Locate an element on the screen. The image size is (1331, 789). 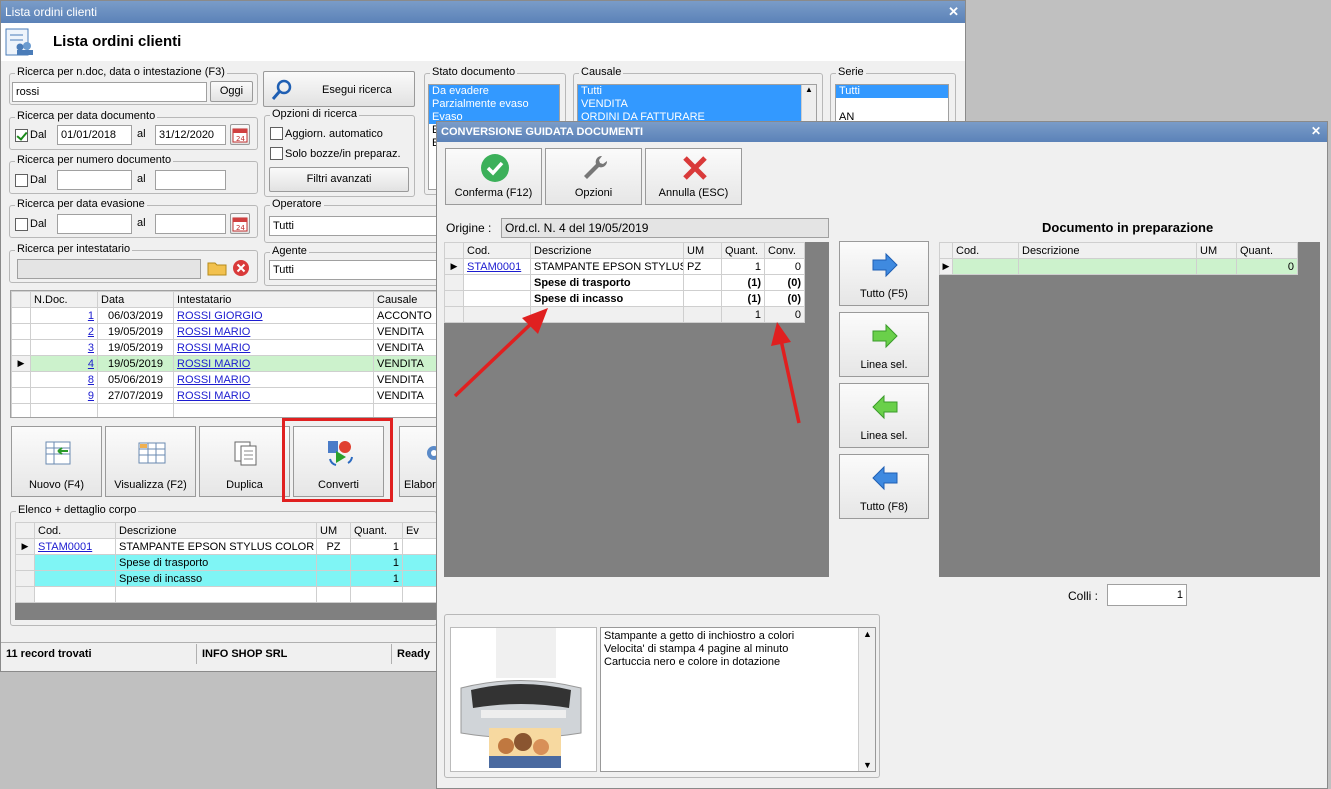
table-row: 1 06/03/2019 ROSSI GIORGIO ACCONTO is located at coordinates (224, 315).